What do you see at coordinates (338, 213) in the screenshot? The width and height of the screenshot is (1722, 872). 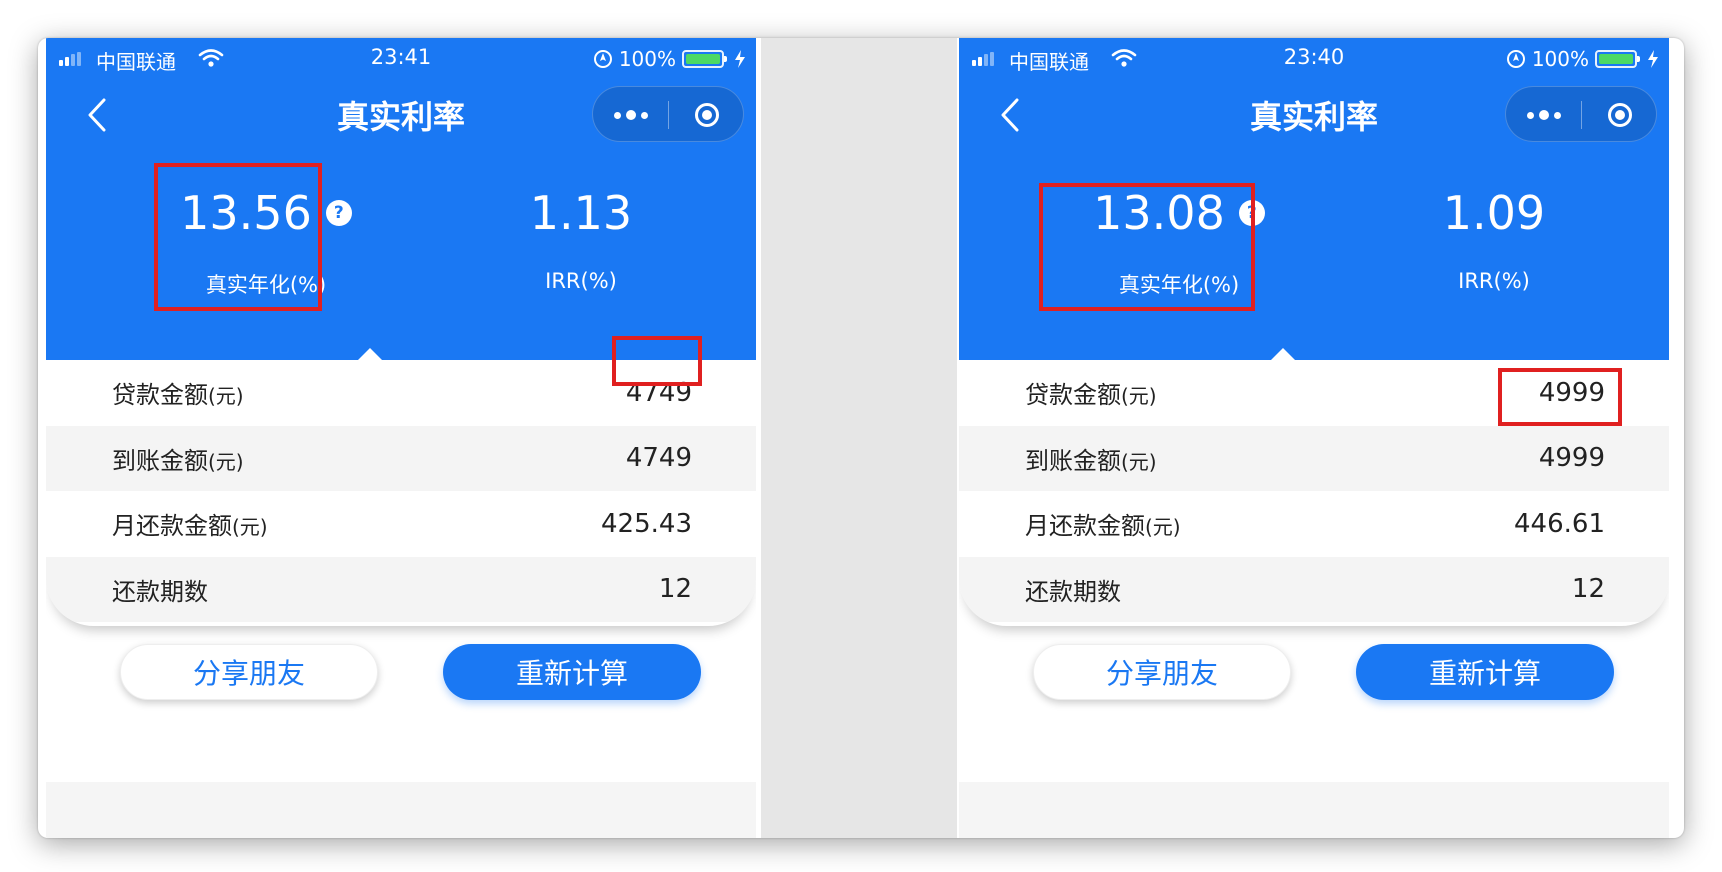 I see `help-icon: ?` at bounding box center [338, 213].